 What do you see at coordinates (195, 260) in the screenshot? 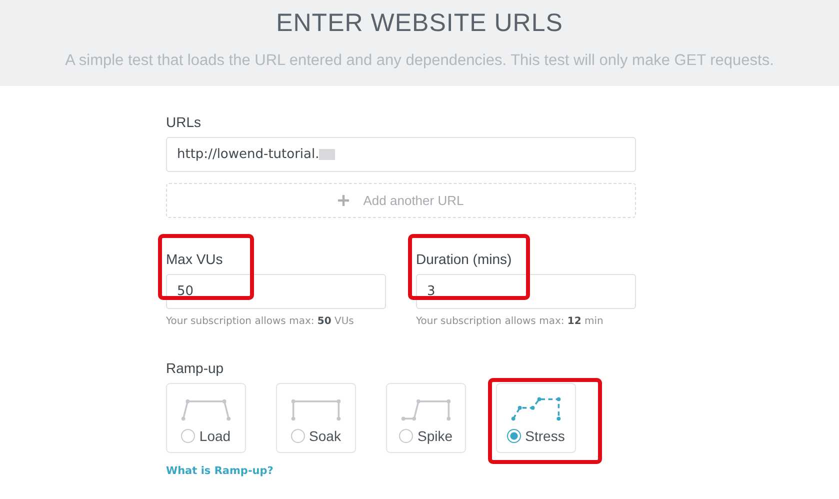
I see `field-label: Max VUs` at bounding box center [195, 260].